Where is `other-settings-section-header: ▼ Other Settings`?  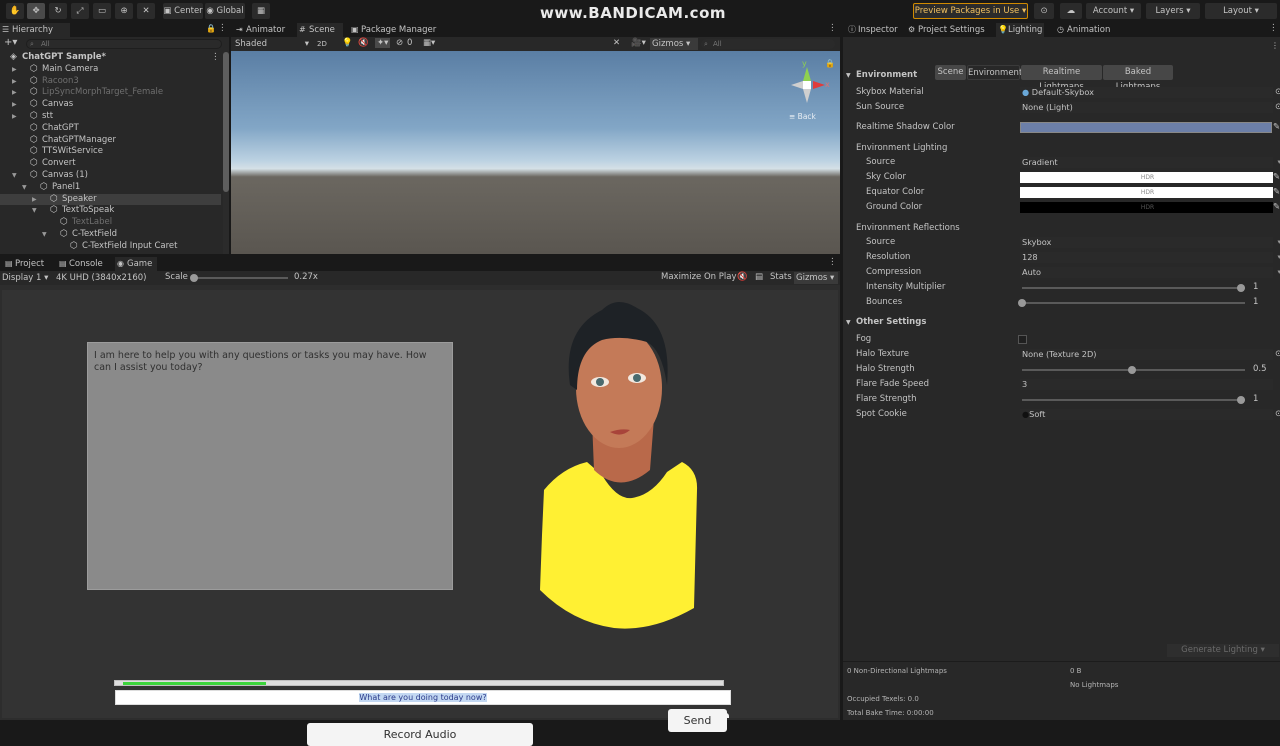
other-settings-section-header: ▼ Other Settings is located at coordinates (1061, 322).